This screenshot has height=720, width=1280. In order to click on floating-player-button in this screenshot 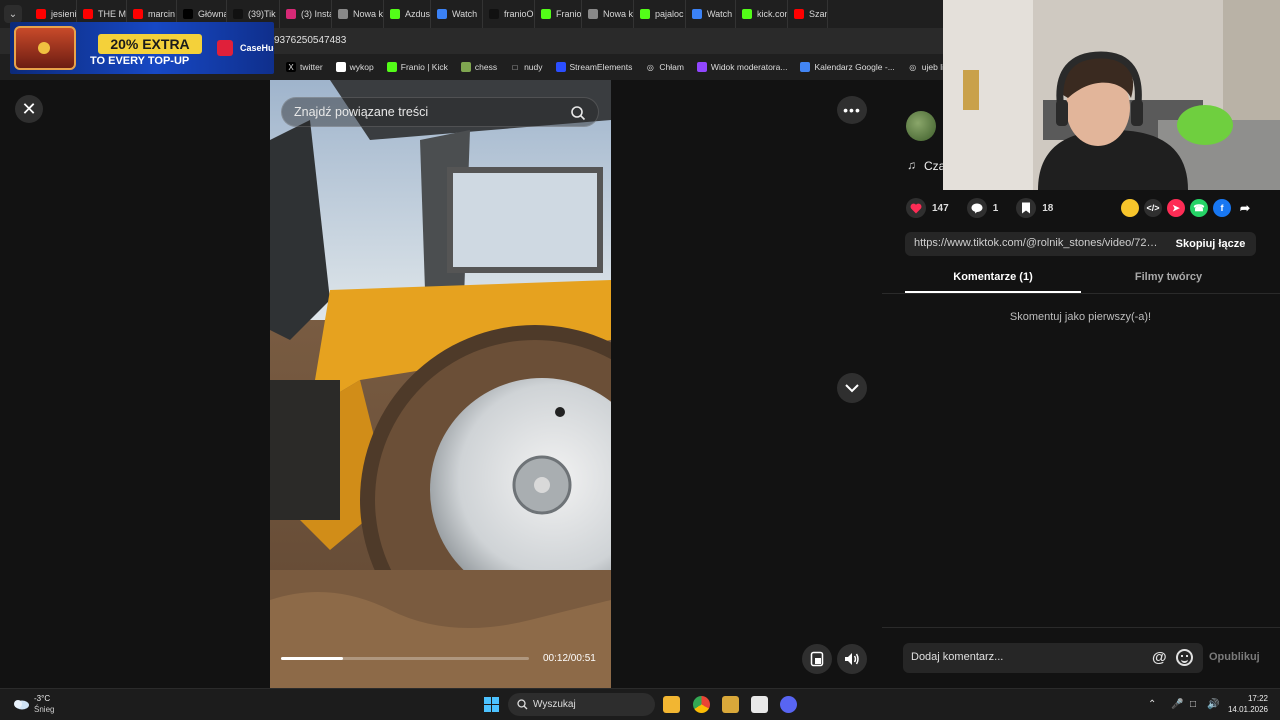, I will do `click(817, 659)`.